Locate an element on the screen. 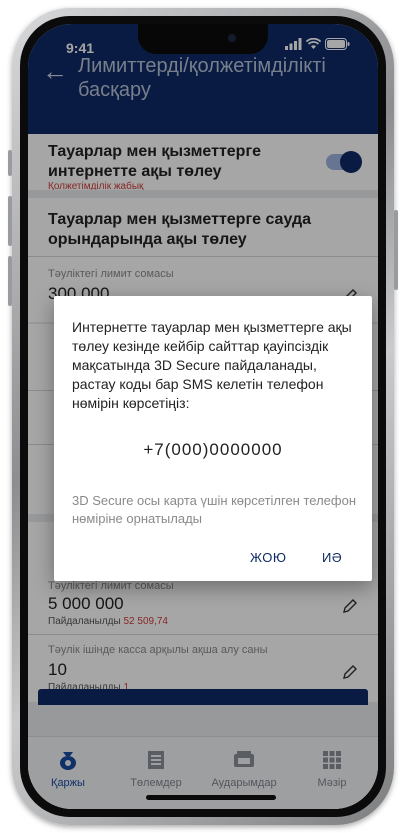 This screenshot has height=833, width=406. dialog-ok-button: ИӘ is located at coordinates (332, 557).